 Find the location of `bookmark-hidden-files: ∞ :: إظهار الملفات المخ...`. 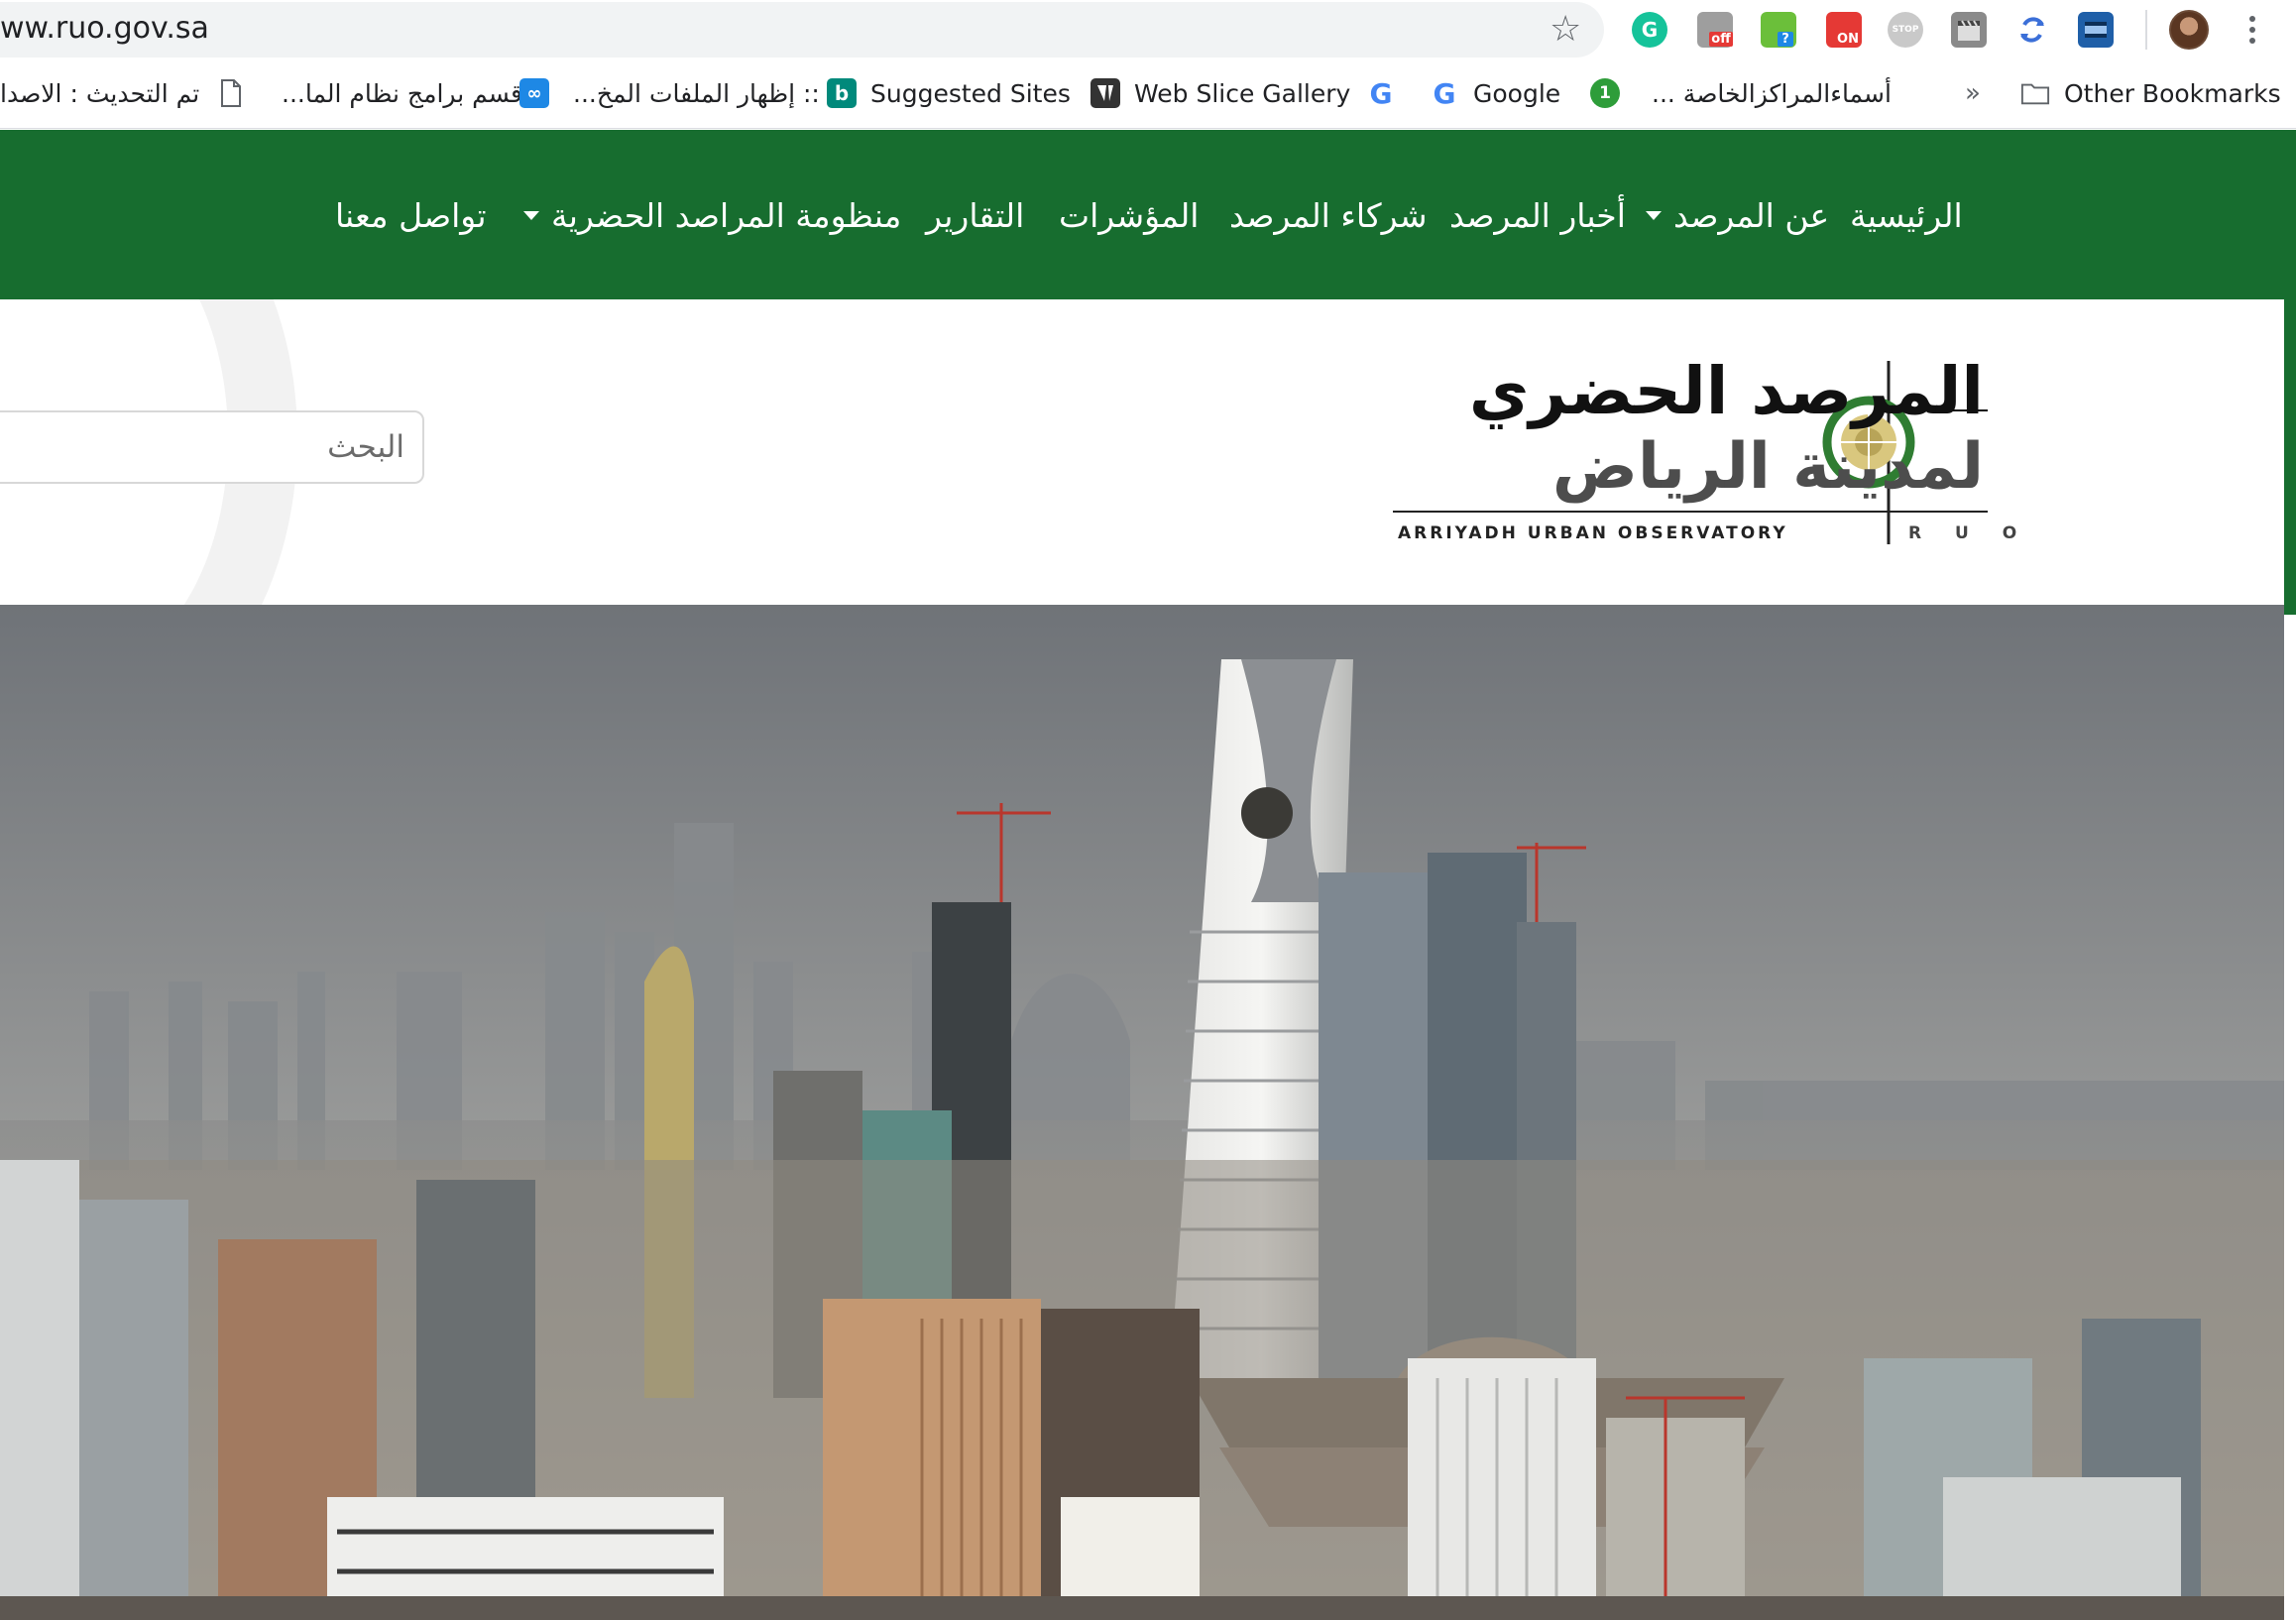

bookmark-hidden-files: ∞ :: إظهار الملفات المخ... is located at coordinates (669, 93).